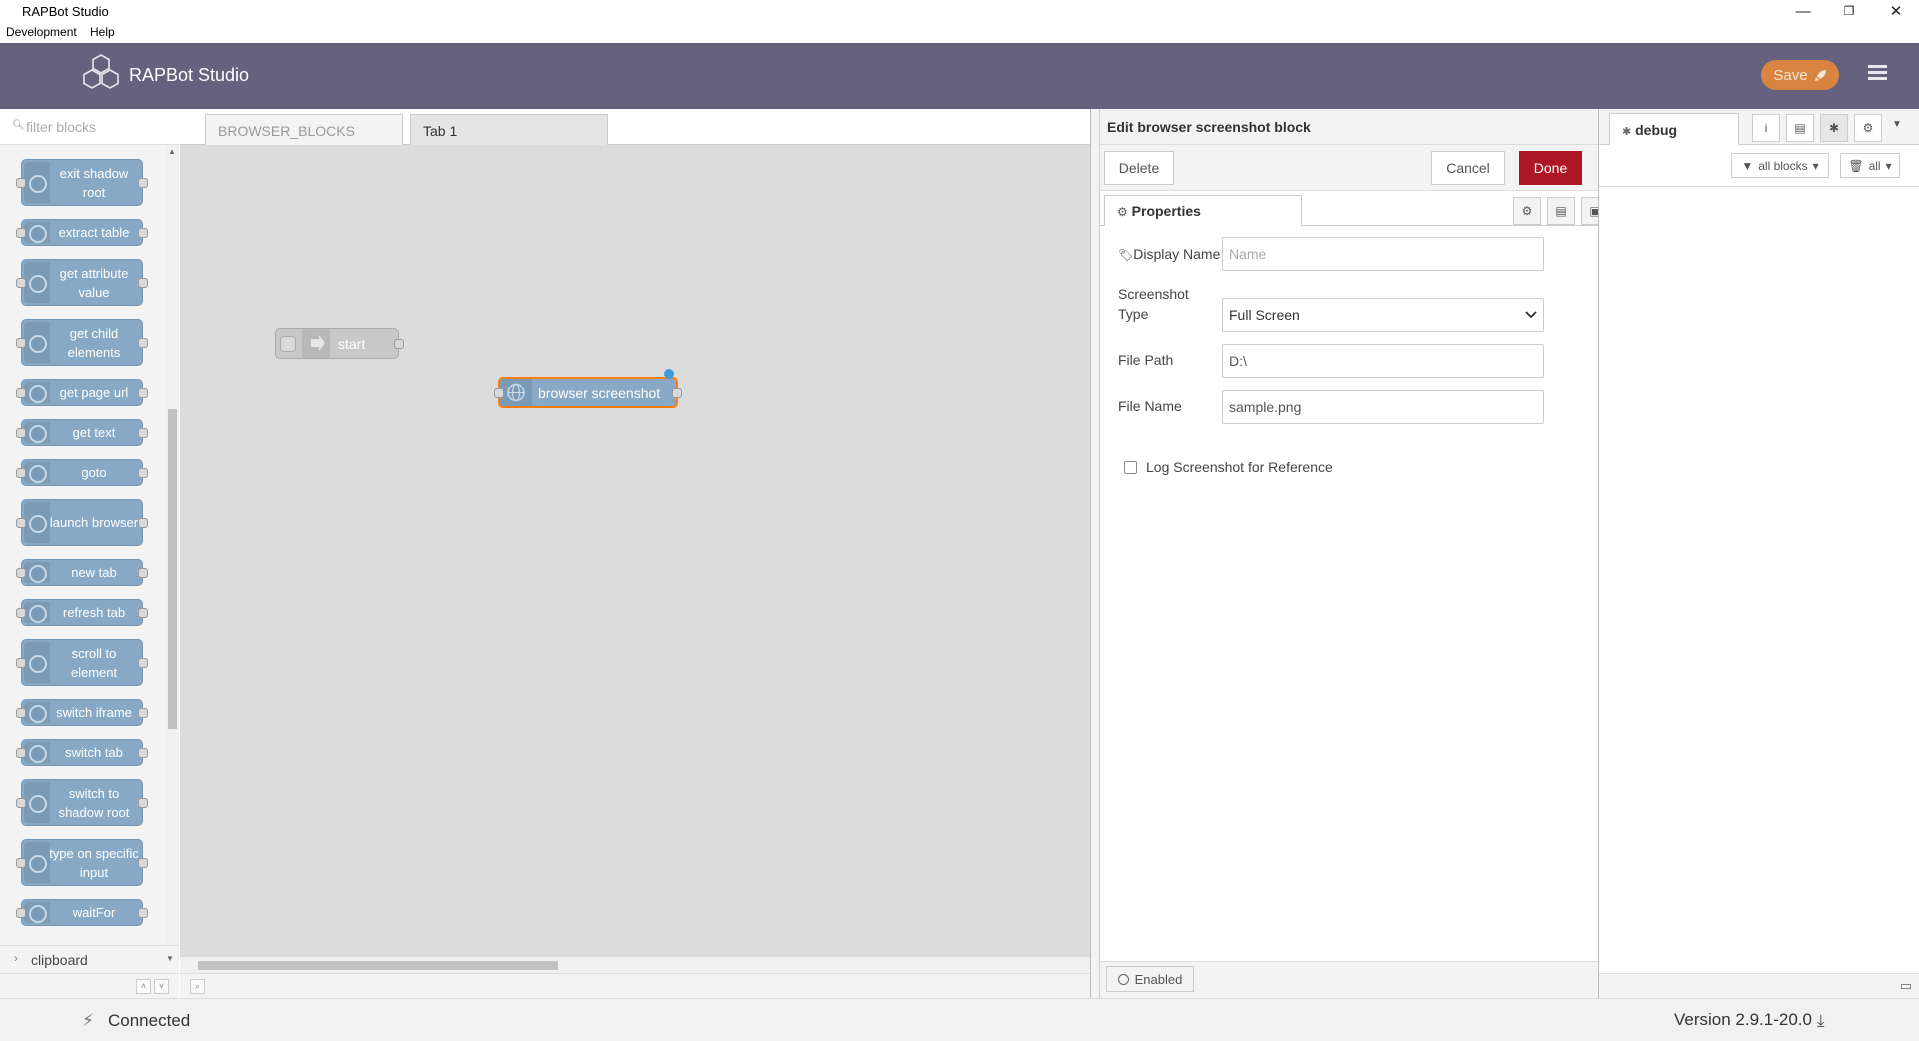 The width and height of the screenshot is (1919, 1041). What do you see at coordinates (172, 151) in the screenshot?
I see `scroll-up-icon: ▲` at bounding box center [172, 151].